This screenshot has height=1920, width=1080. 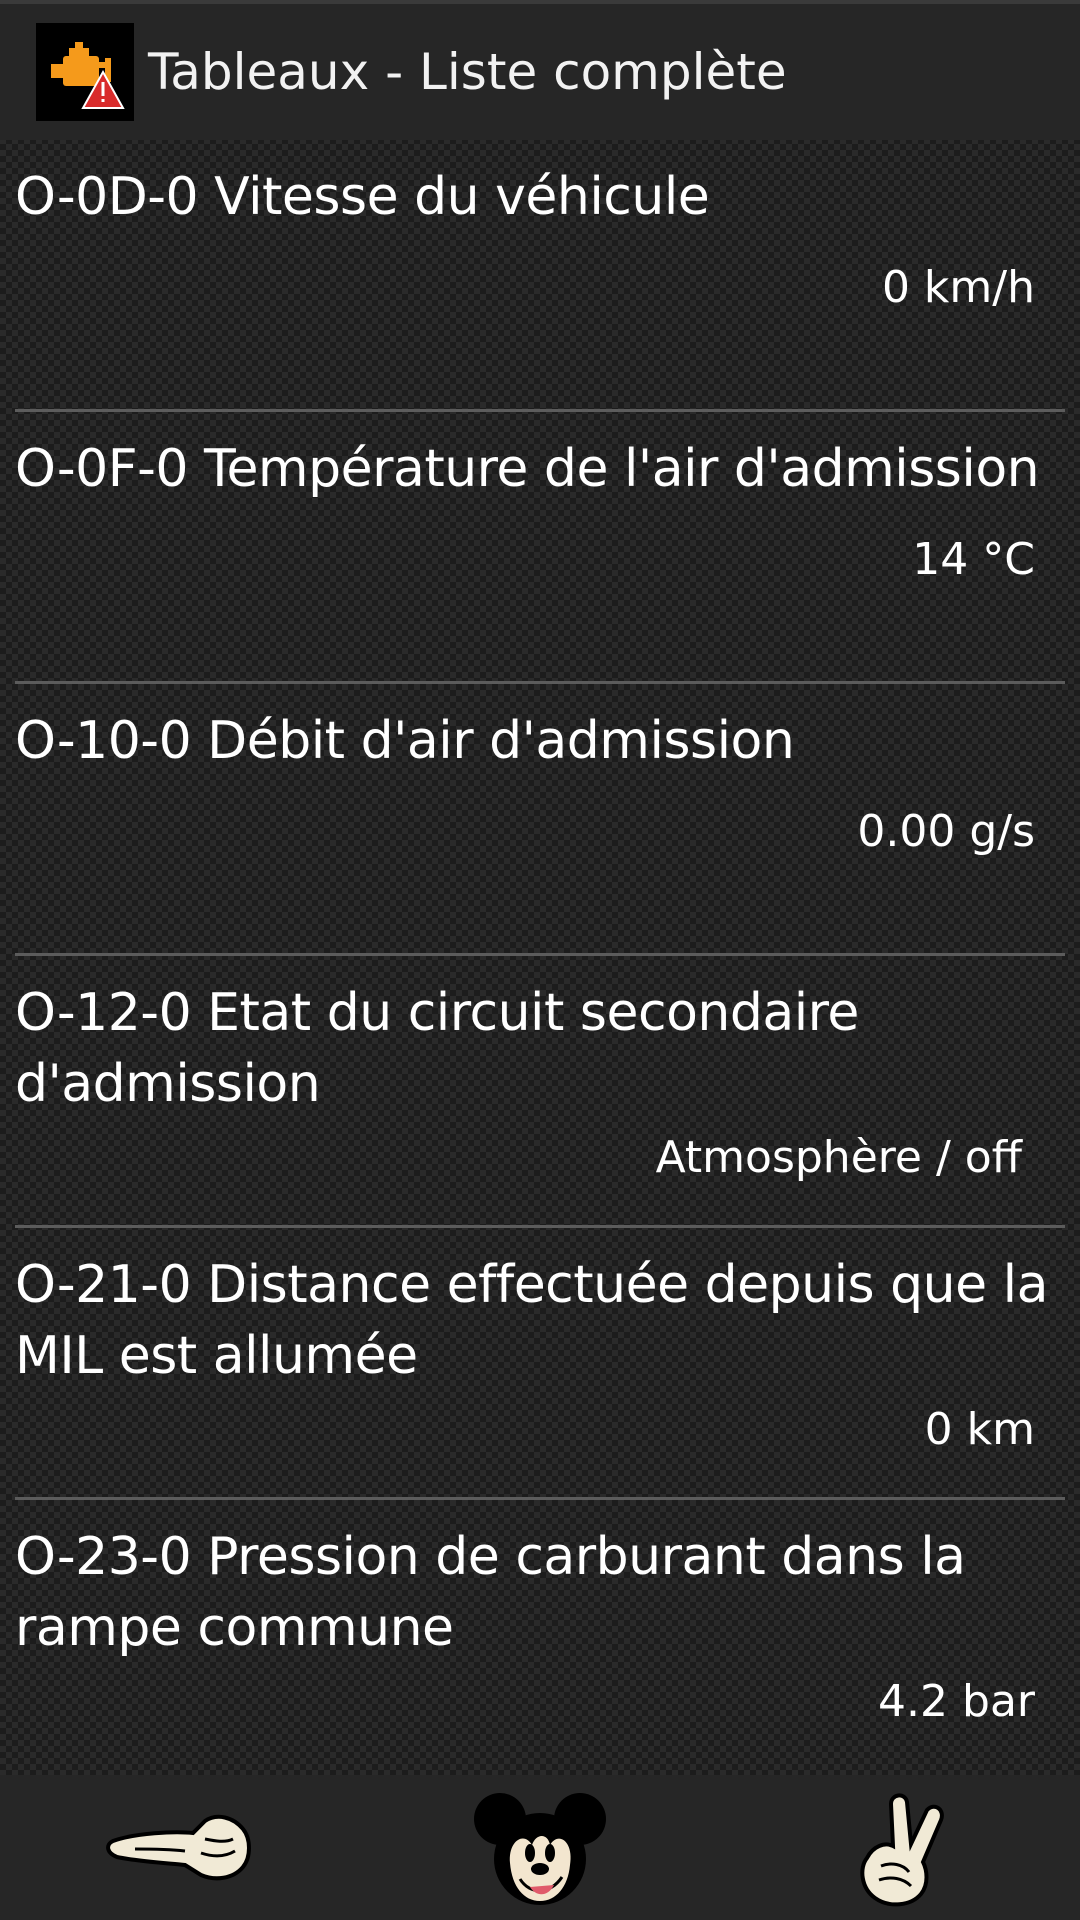 I want to click on list-item: O-0D-0 Vitesse du véhicule 0 km/h, so click(x=540, y=276).